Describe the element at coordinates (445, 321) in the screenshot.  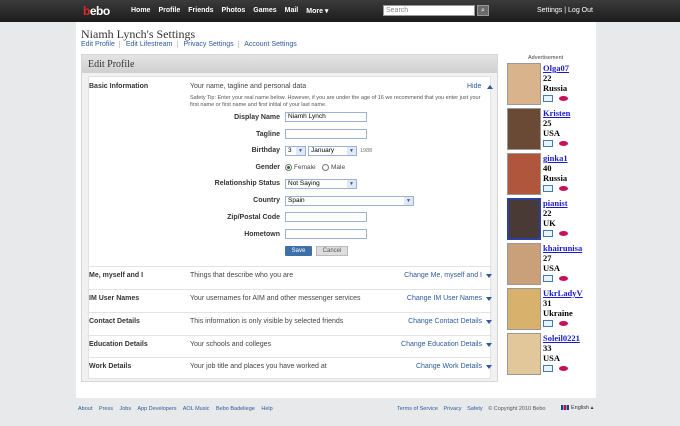
I see `change-contact-link: Change Contact Details` at that location.